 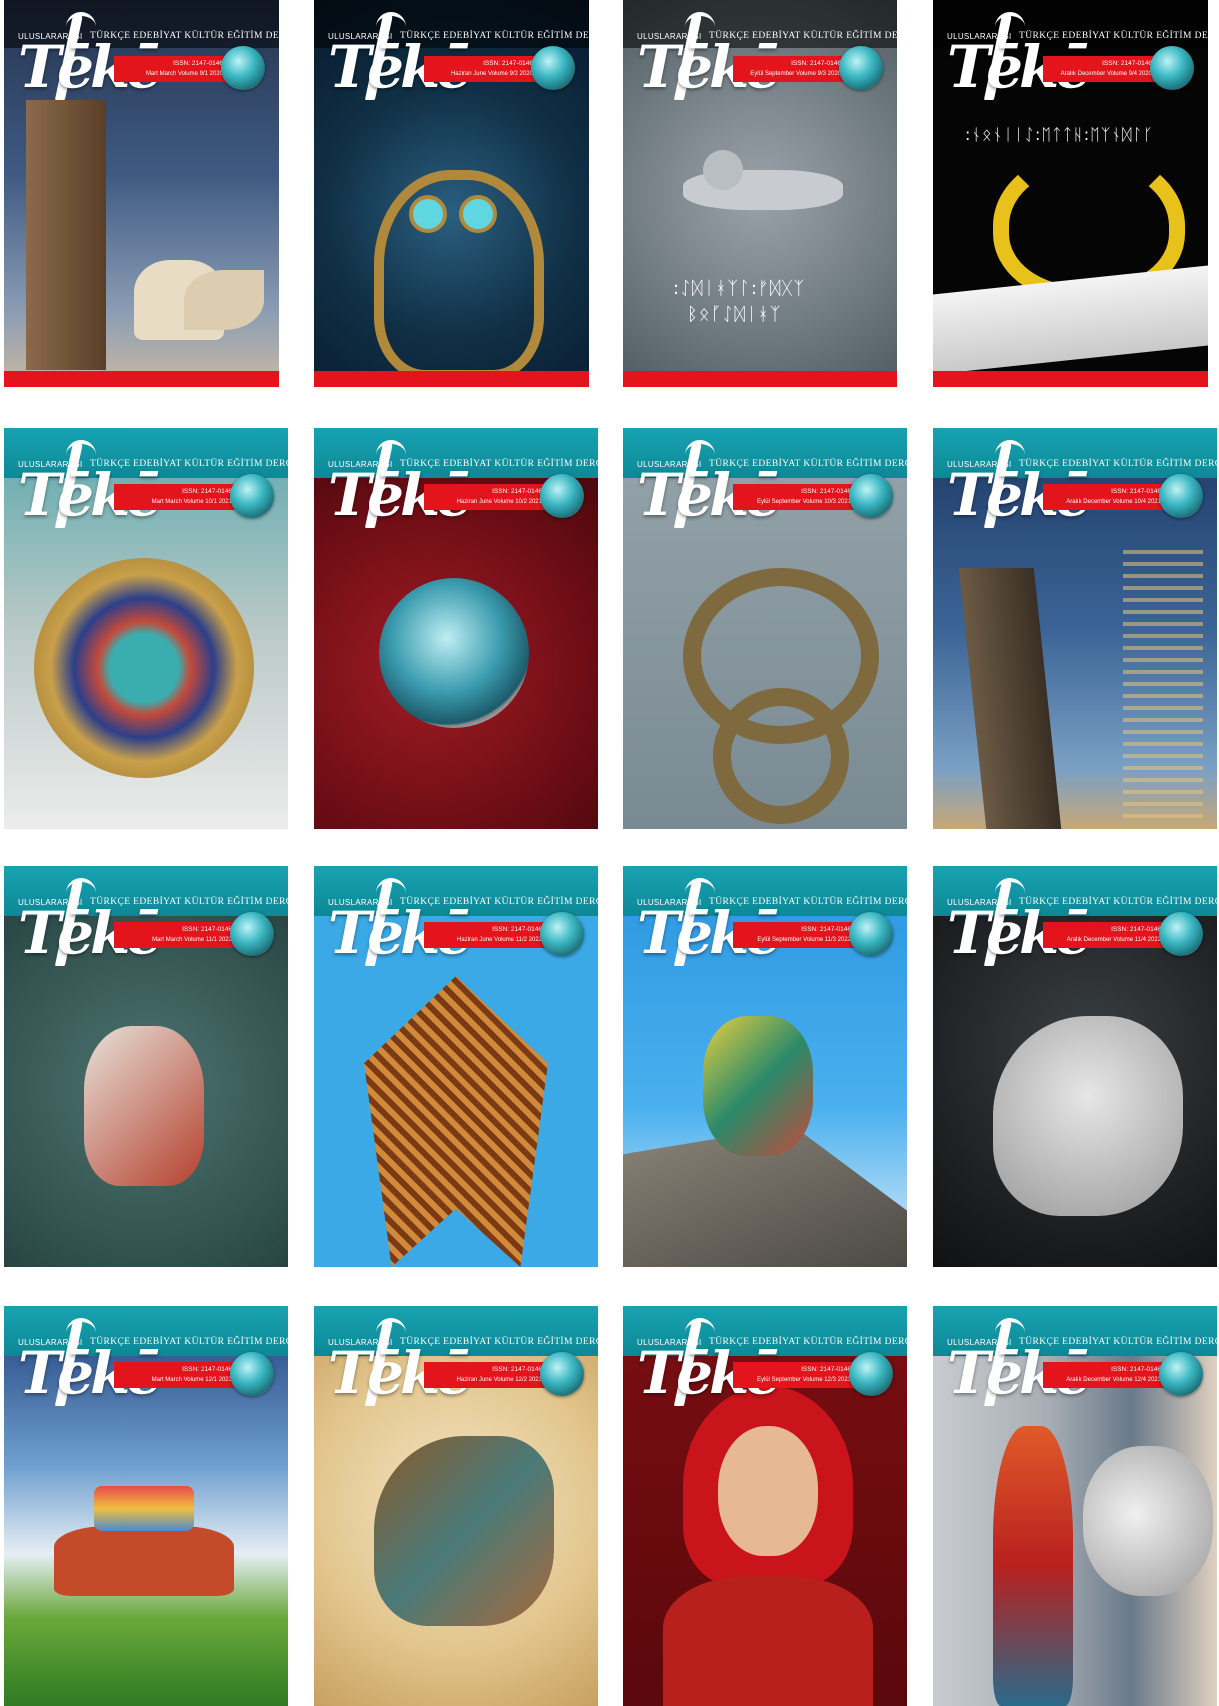 What do you see at coordinates (192, 940) in the screenshot?
I see `issue-label: Mart March Volume 11/1 2022` at bounding box center [192, 940].